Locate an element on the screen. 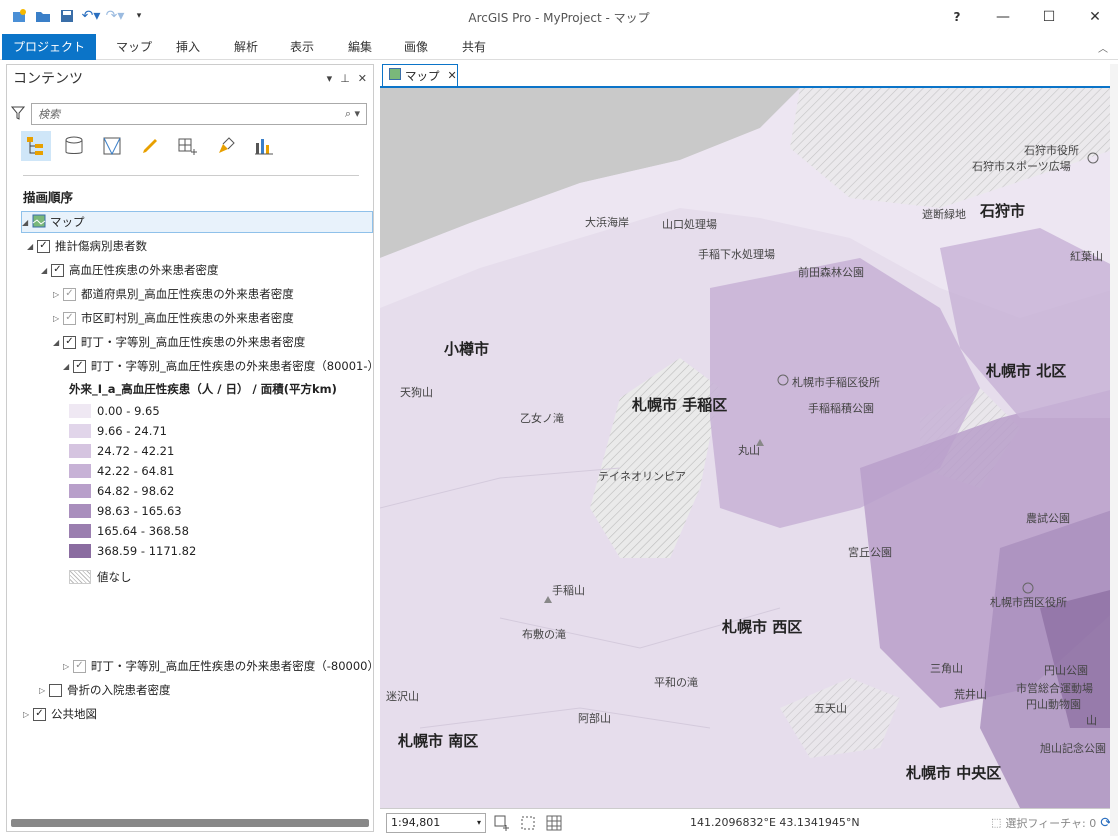 The height and width of the screenshot is (836, 1118). charts-icon is located at coordinates (264, 146).